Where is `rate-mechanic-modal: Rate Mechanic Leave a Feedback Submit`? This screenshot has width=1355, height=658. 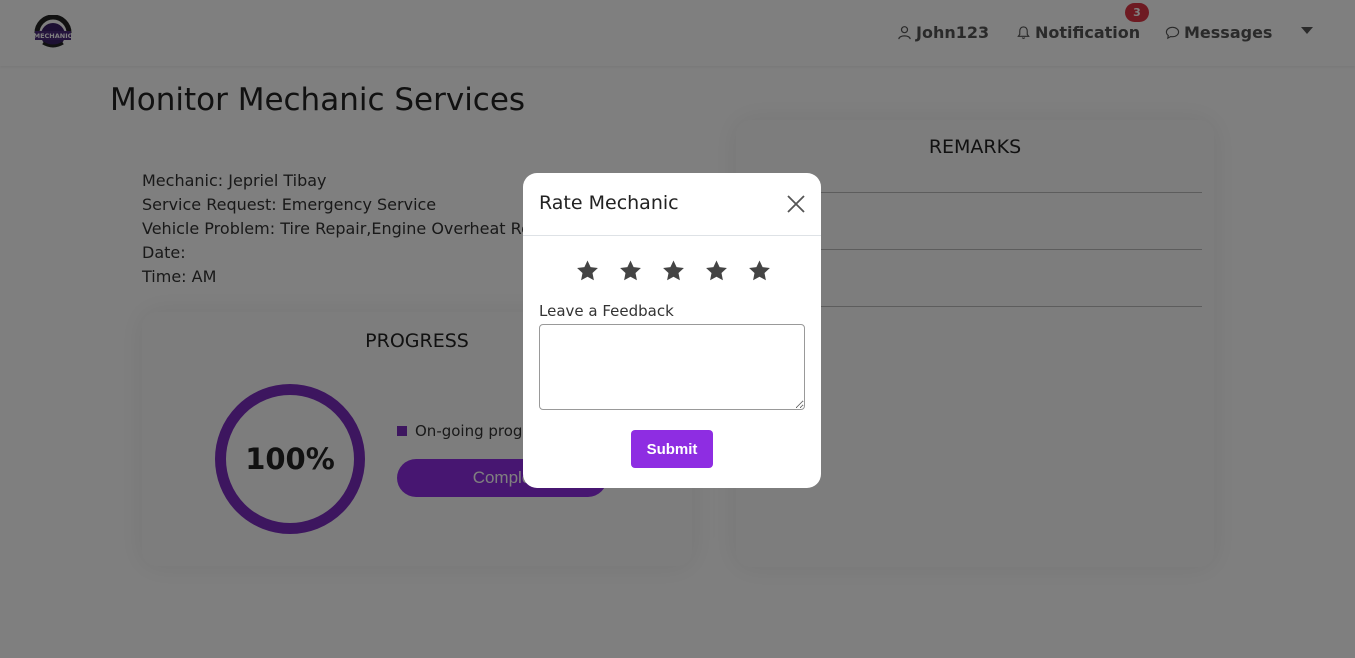 rate-mechanic-modal: Rate Mechanic Leave a Feedback Submit is located at coordinates (672, 330).